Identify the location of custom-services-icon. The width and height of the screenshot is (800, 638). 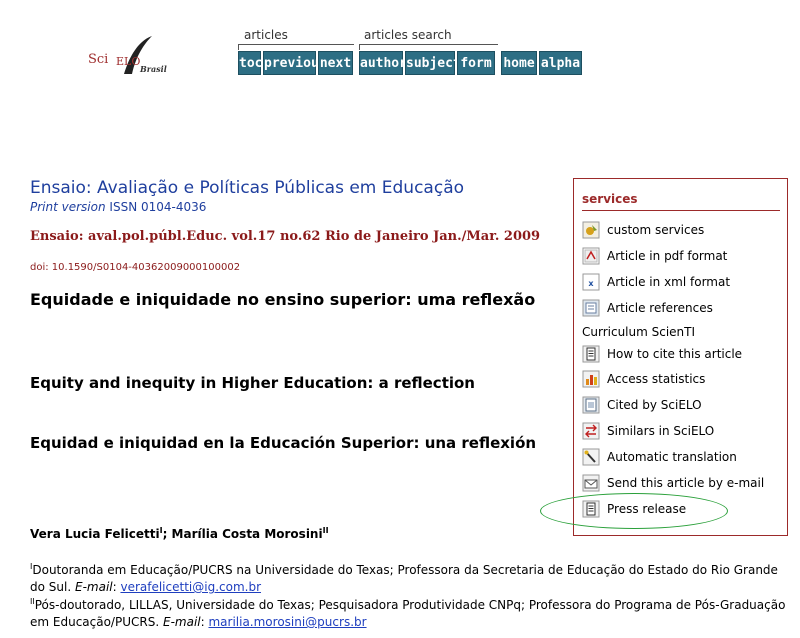
(591, 230).